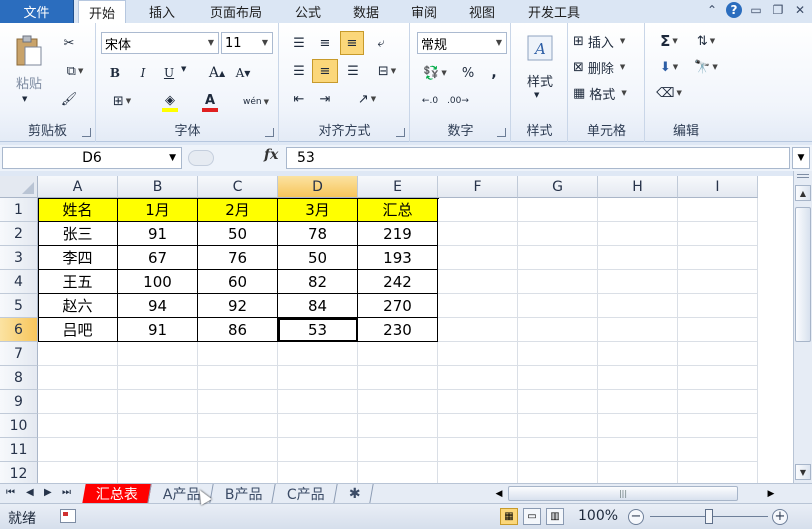 The image size is (812, 529). Describe the element at coordinates (494, 73) in the screenshot. I see `comma-button: ,` at that location.